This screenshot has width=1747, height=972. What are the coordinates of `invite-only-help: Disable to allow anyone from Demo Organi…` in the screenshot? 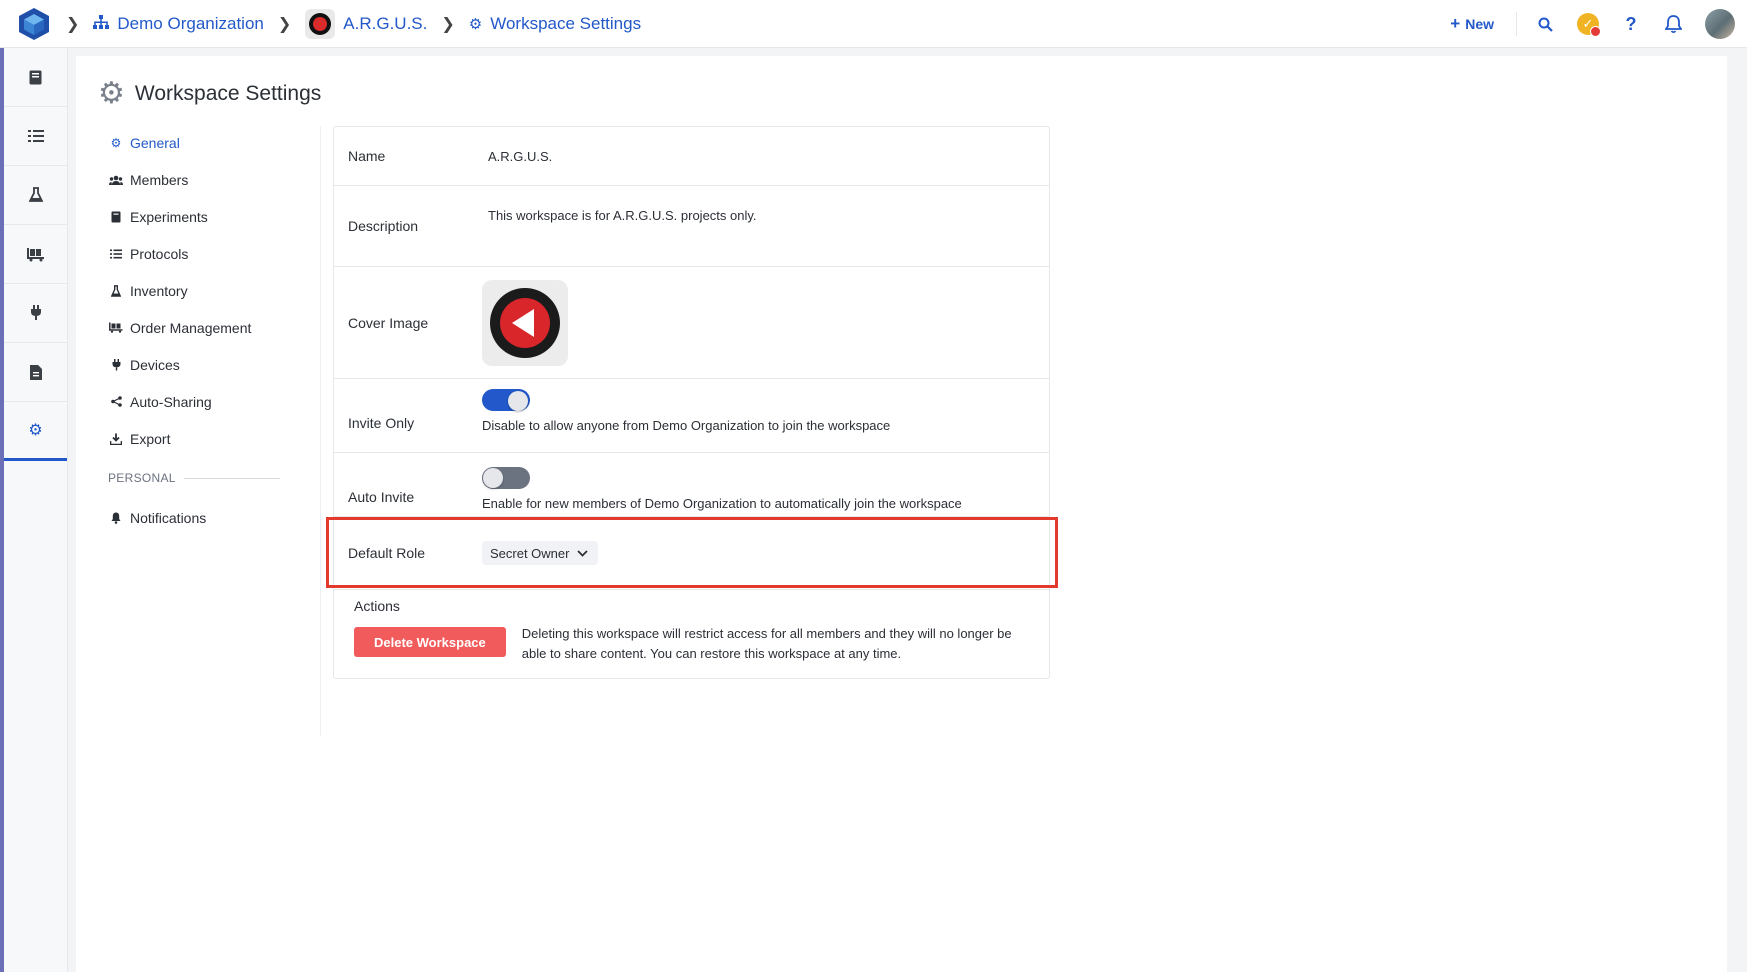 It's located at (686, 425).